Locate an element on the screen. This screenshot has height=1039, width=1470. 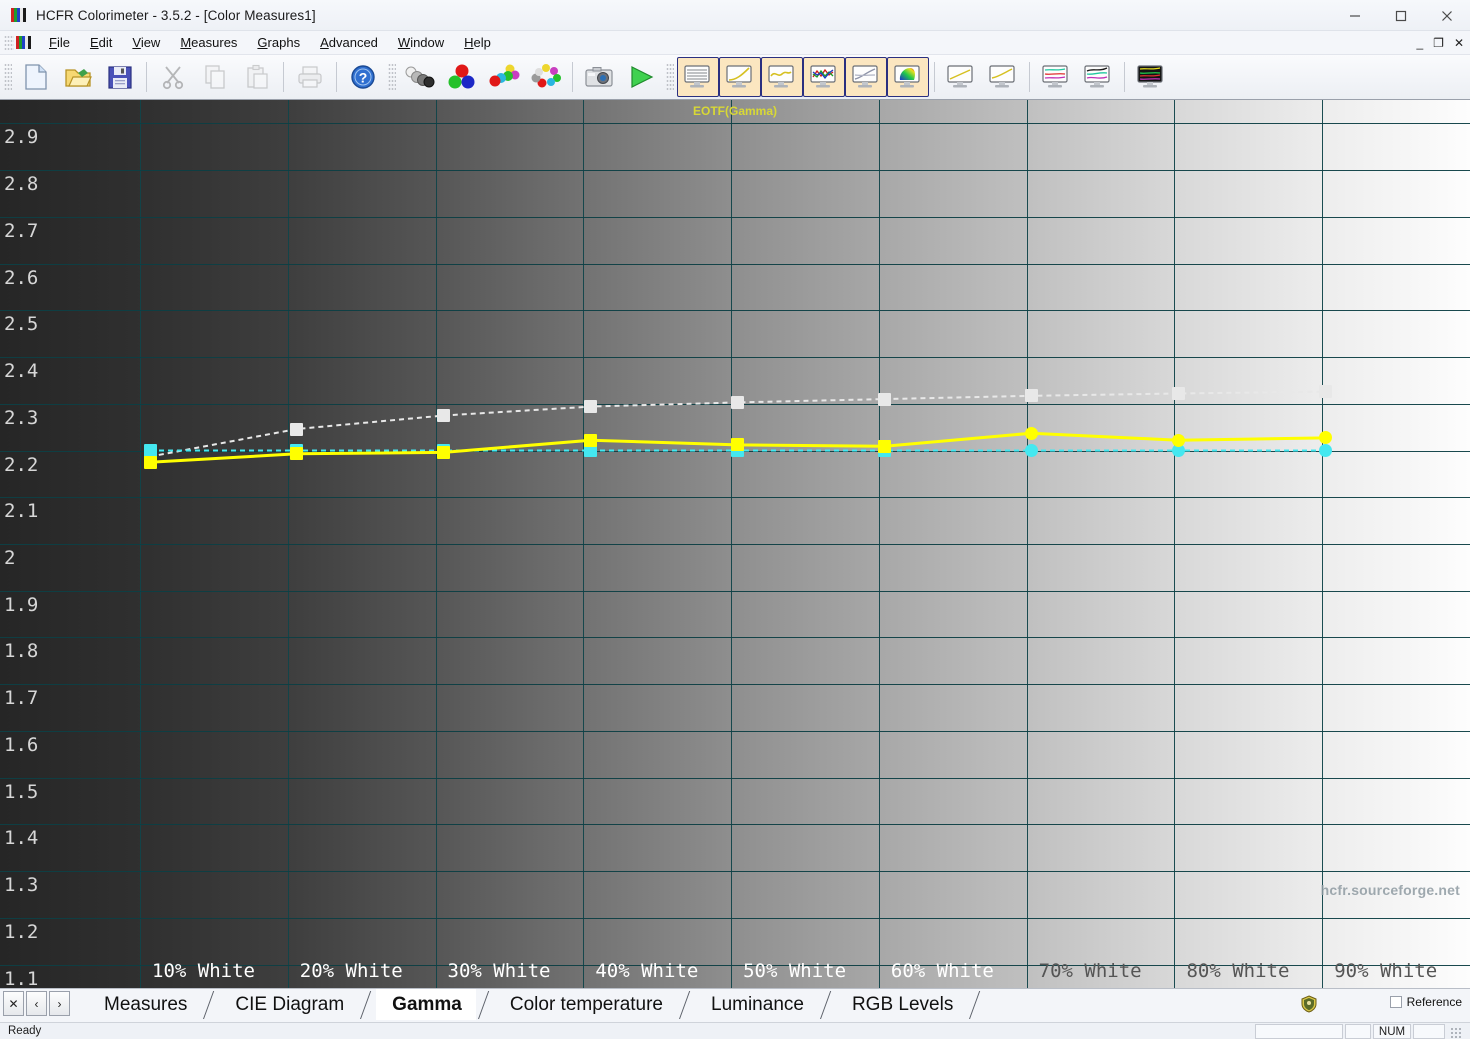
new-document-icon is located at coordinates (36, 77).